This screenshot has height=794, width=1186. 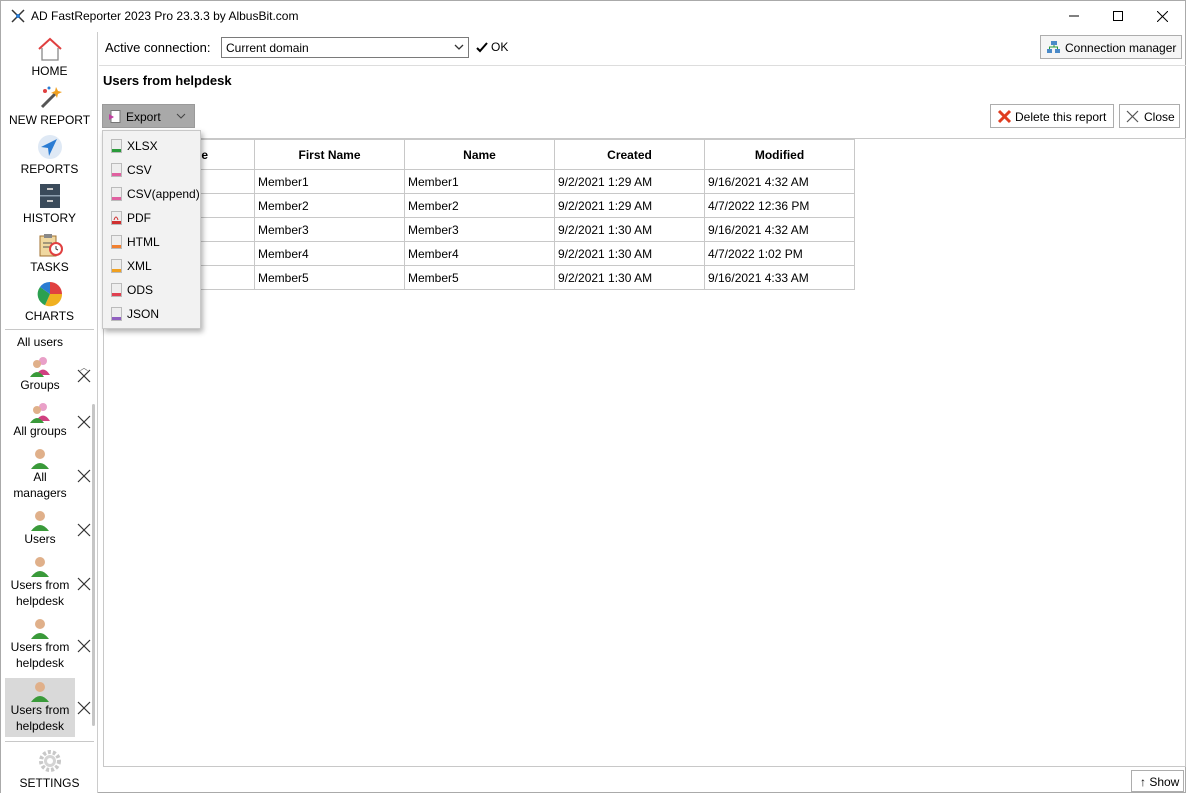 What do you see at coordinates (1061, 117) in the screenshot?
I see `delete-report-label: Delete this report` at bounding box center [1061, 117].